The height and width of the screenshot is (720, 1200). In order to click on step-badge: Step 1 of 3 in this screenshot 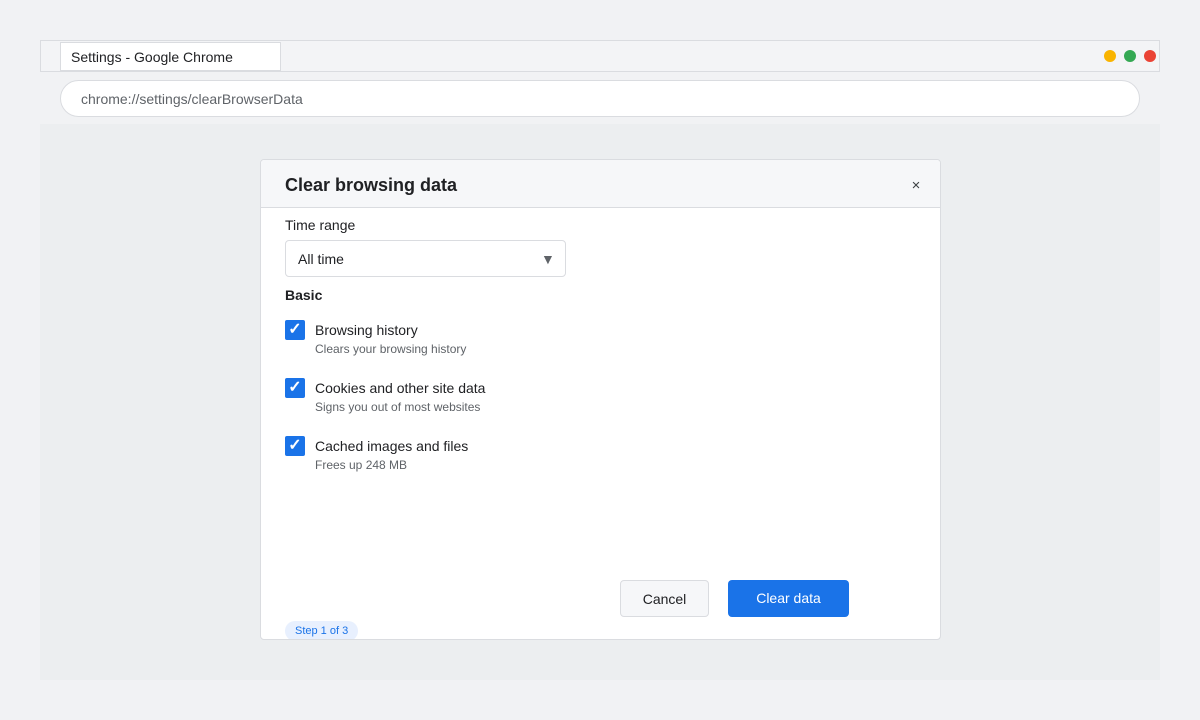, I will do `click(322, 630)`.